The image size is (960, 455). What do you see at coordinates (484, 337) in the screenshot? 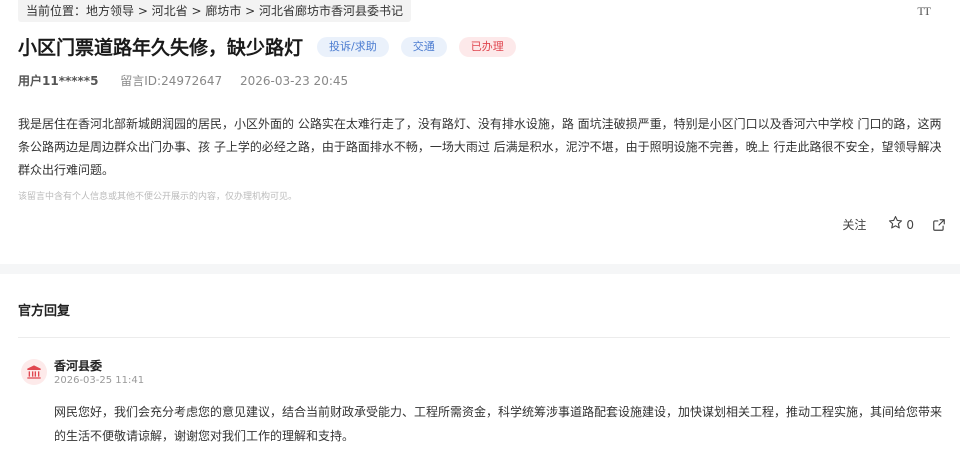
I see `divider` at bounding box center [484, 337].